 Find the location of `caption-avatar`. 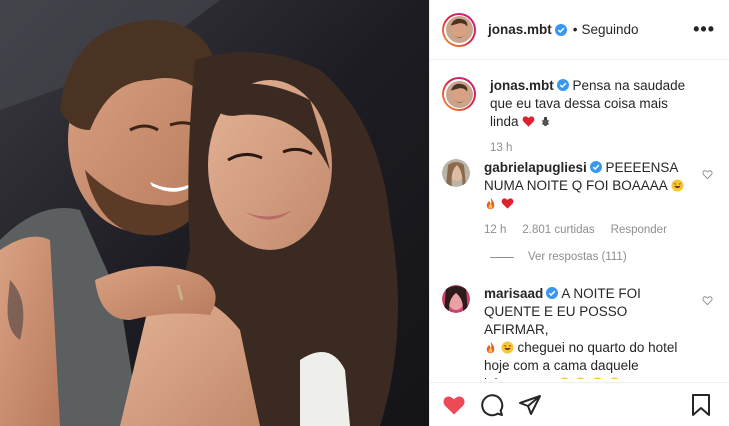

caption-avatar is located at coordinates (459, 94).